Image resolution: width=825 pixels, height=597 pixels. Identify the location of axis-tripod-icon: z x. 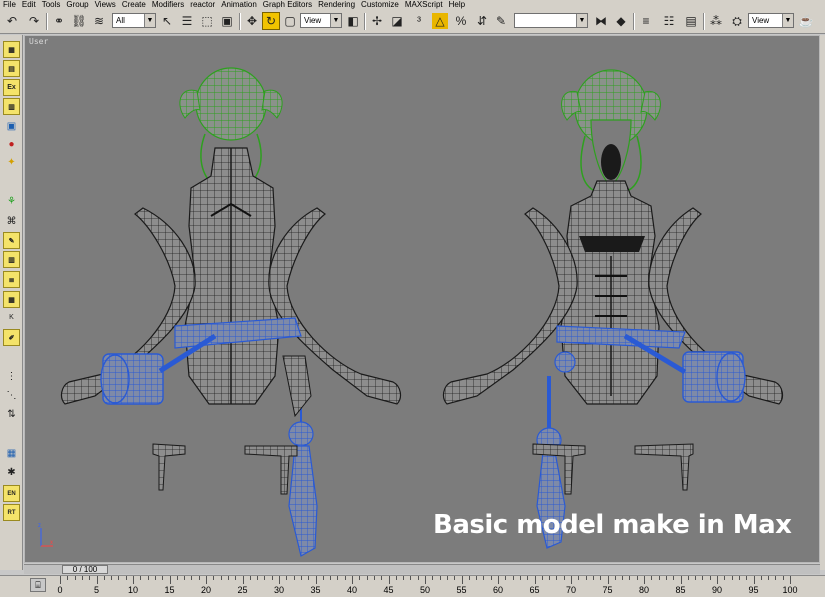
(45, 535).